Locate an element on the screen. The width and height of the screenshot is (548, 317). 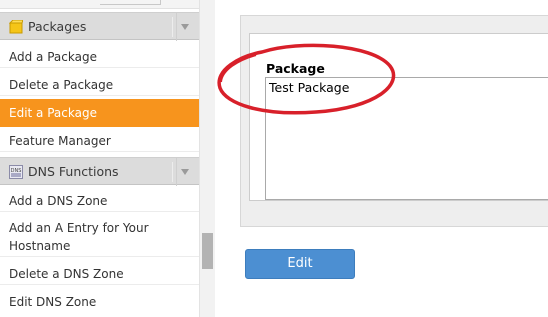
sidebar-item-add-dns-zone: Add a DNS Zone is located at coordinates (99, 201).